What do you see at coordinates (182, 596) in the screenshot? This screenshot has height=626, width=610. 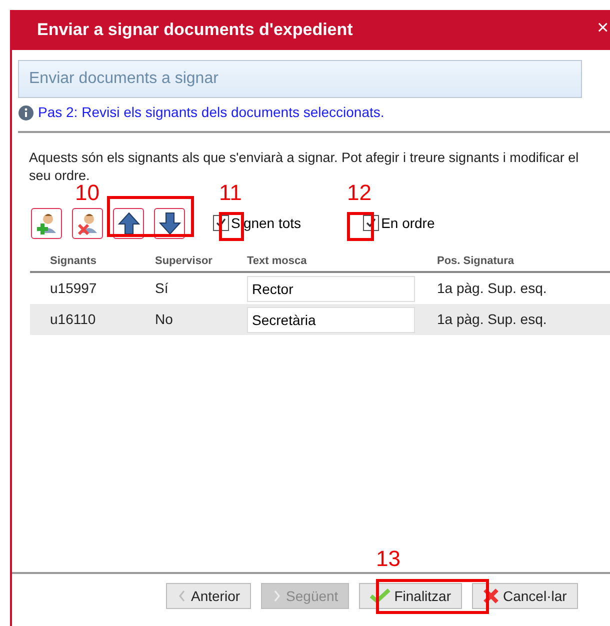 I see `chevron-left-icon` at bounding box center [182, 596].